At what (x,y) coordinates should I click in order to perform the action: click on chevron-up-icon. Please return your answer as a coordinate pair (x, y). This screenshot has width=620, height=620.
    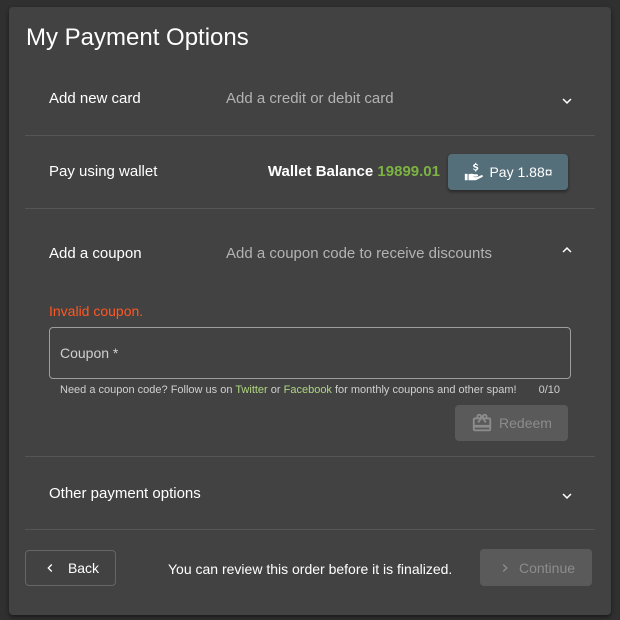
    Looking at the image, I should click on (567, 250).